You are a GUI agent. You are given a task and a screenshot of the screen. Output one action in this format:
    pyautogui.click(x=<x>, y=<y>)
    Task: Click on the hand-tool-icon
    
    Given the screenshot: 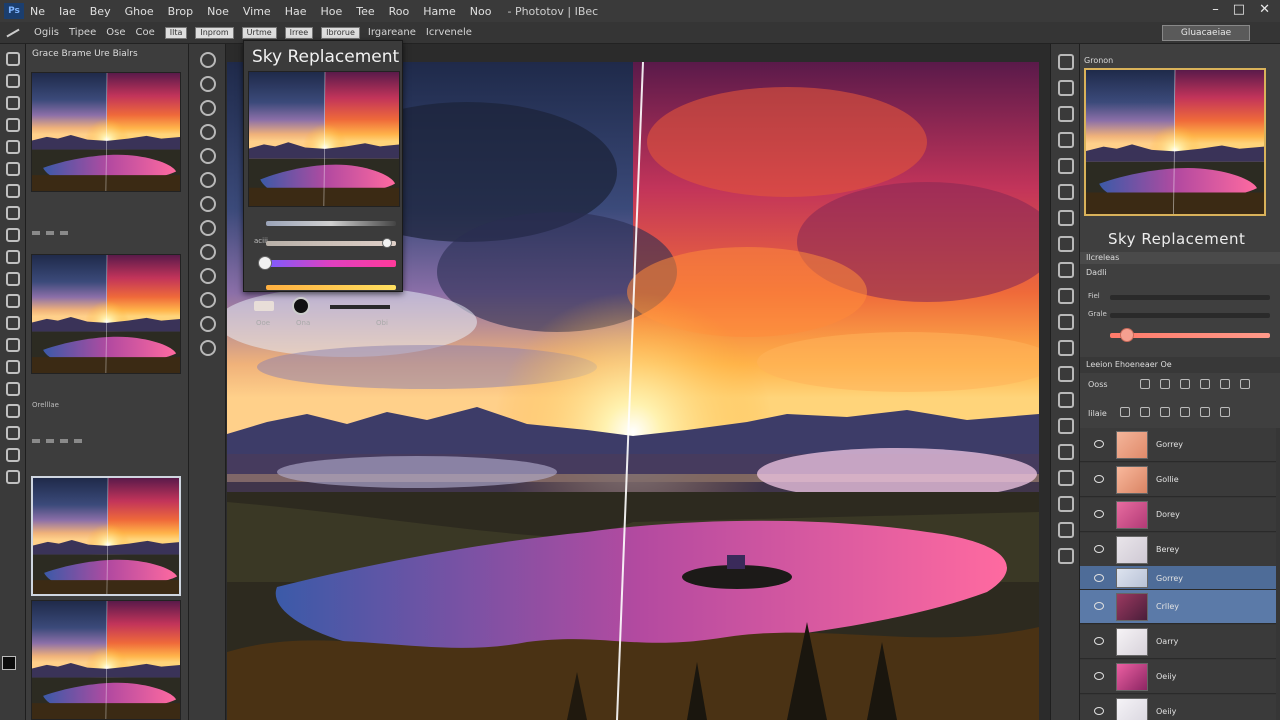 What is the action you would take?
    pyautogui.click(x=13, y=455)
    